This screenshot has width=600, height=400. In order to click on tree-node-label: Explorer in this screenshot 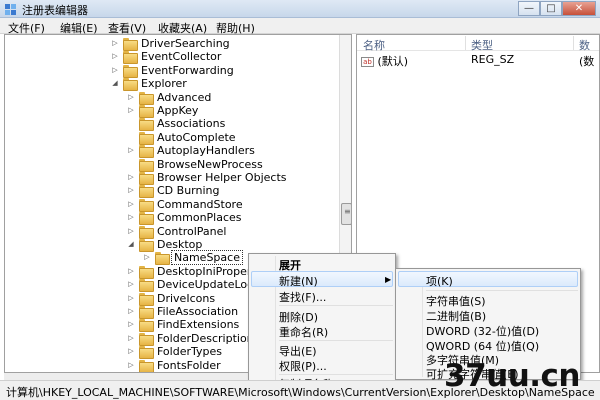, I will do `click(164, 84)`.